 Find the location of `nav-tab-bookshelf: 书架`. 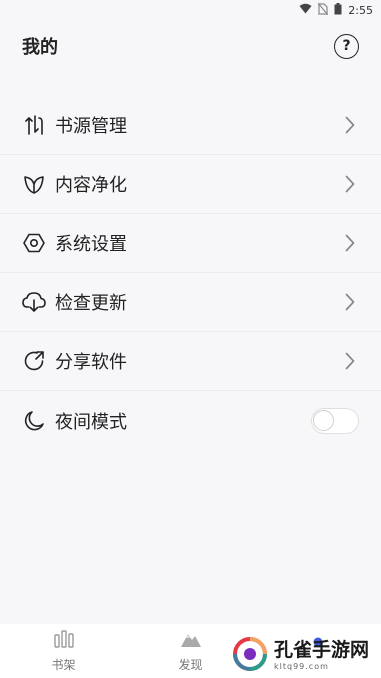

nav-tab-bookshelf: 书架 is located at coordinates (63, 651).